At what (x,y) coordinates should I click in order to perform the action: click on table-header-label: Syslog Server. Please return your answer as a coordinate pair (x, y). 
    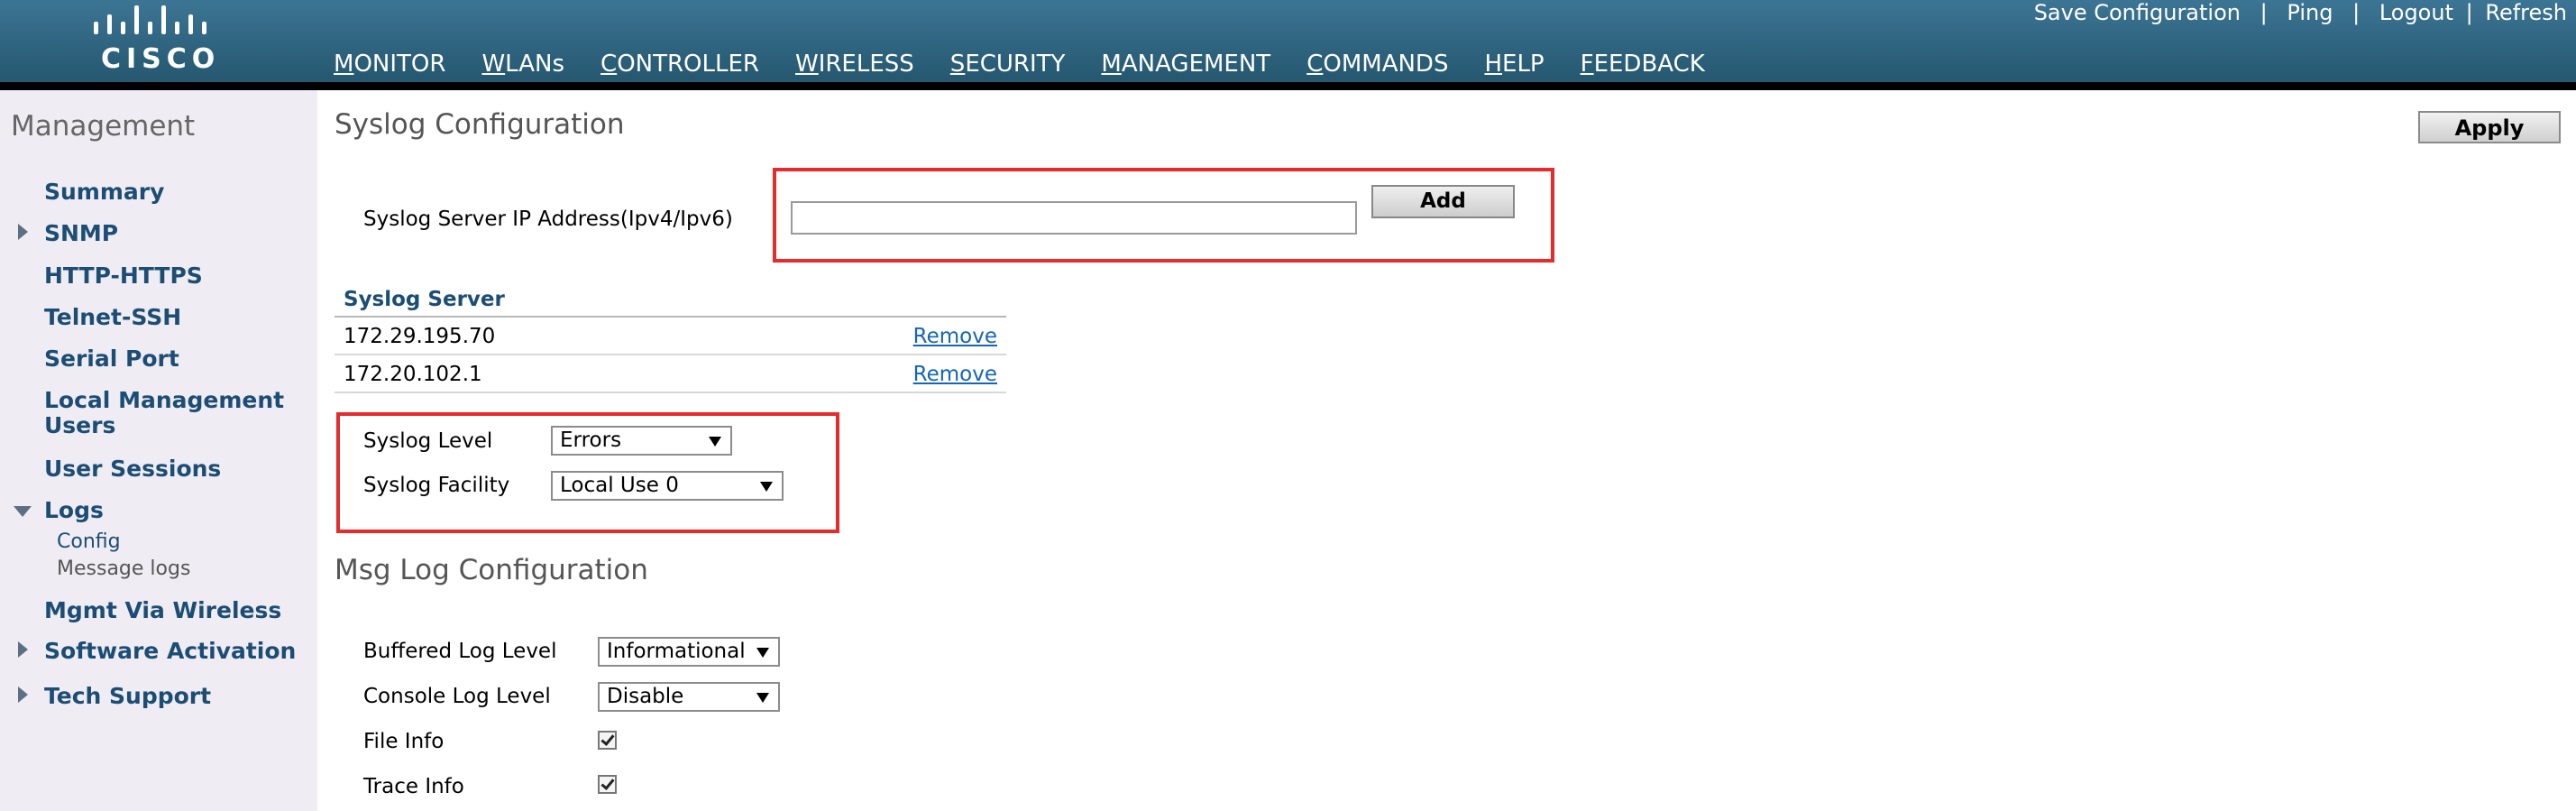
    Looking at the image, I should click on (424, 299).